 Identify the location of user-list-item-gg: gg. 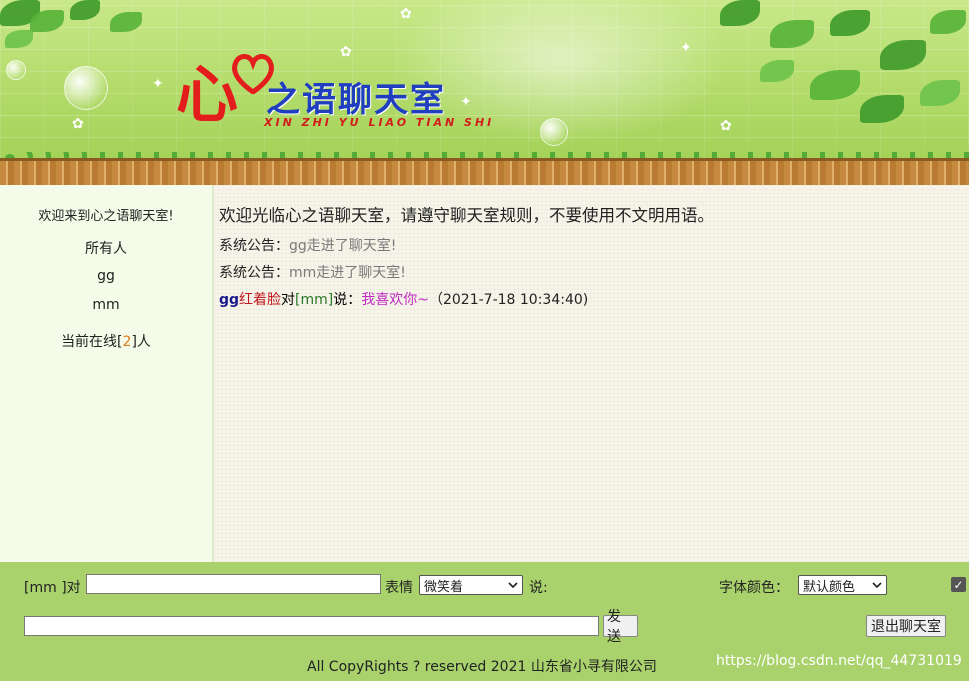
(106, 276).